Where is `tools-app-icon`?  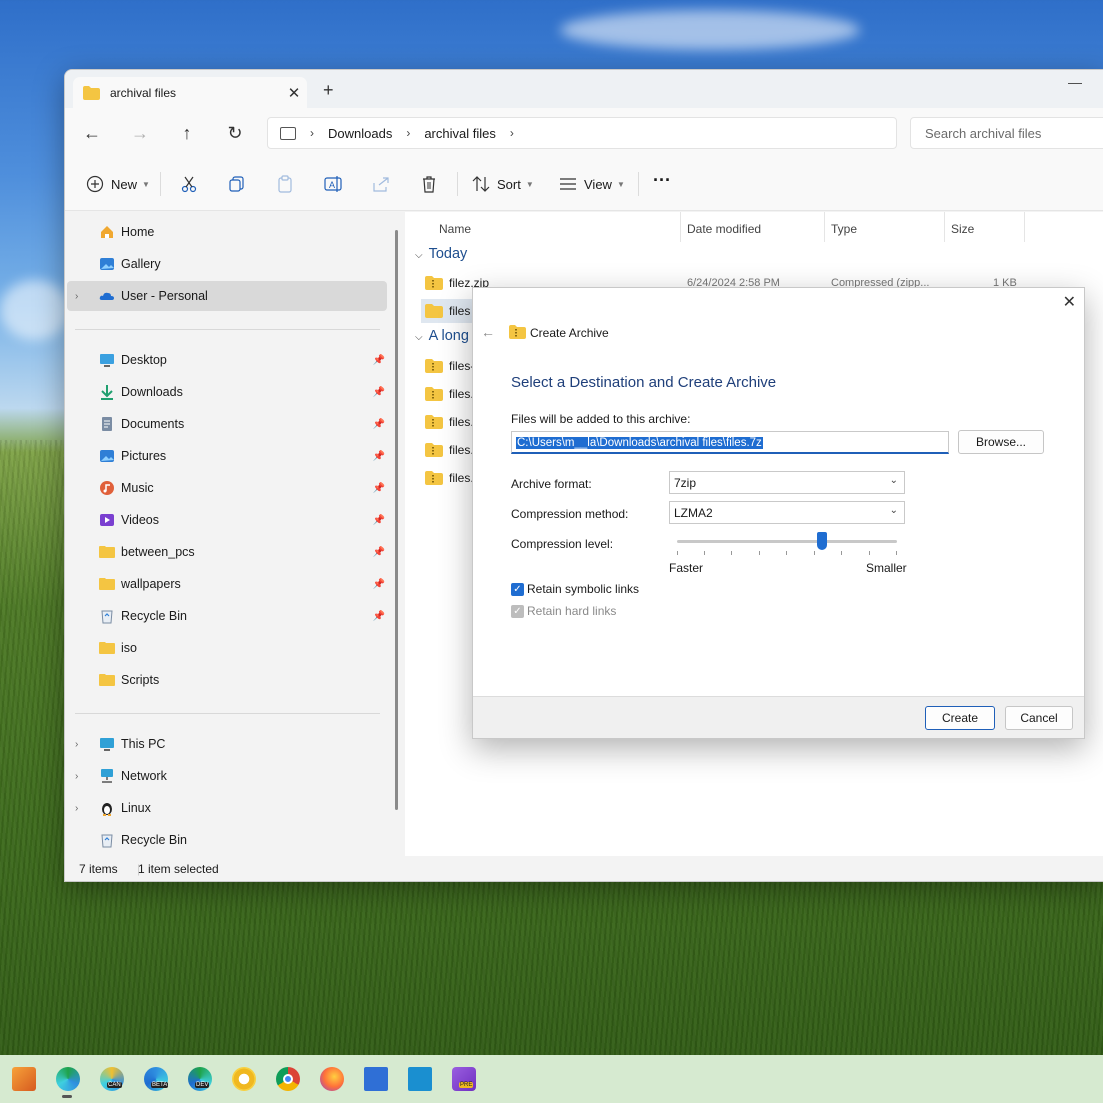
tools-app-icon is located at coordinates (24, 1079).